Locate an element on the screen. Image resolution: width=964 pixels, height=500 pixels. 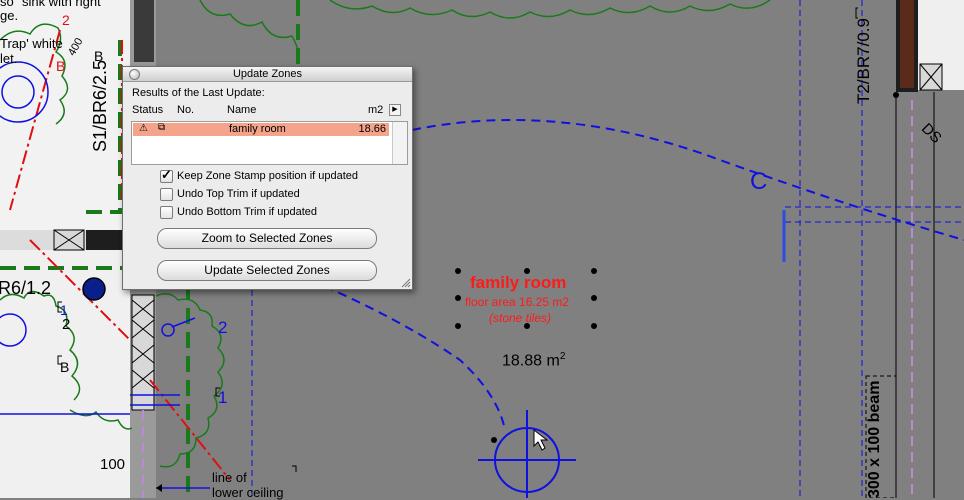
label-t2br: T2/BR7/0.9 is located at coordinates (863, 61).